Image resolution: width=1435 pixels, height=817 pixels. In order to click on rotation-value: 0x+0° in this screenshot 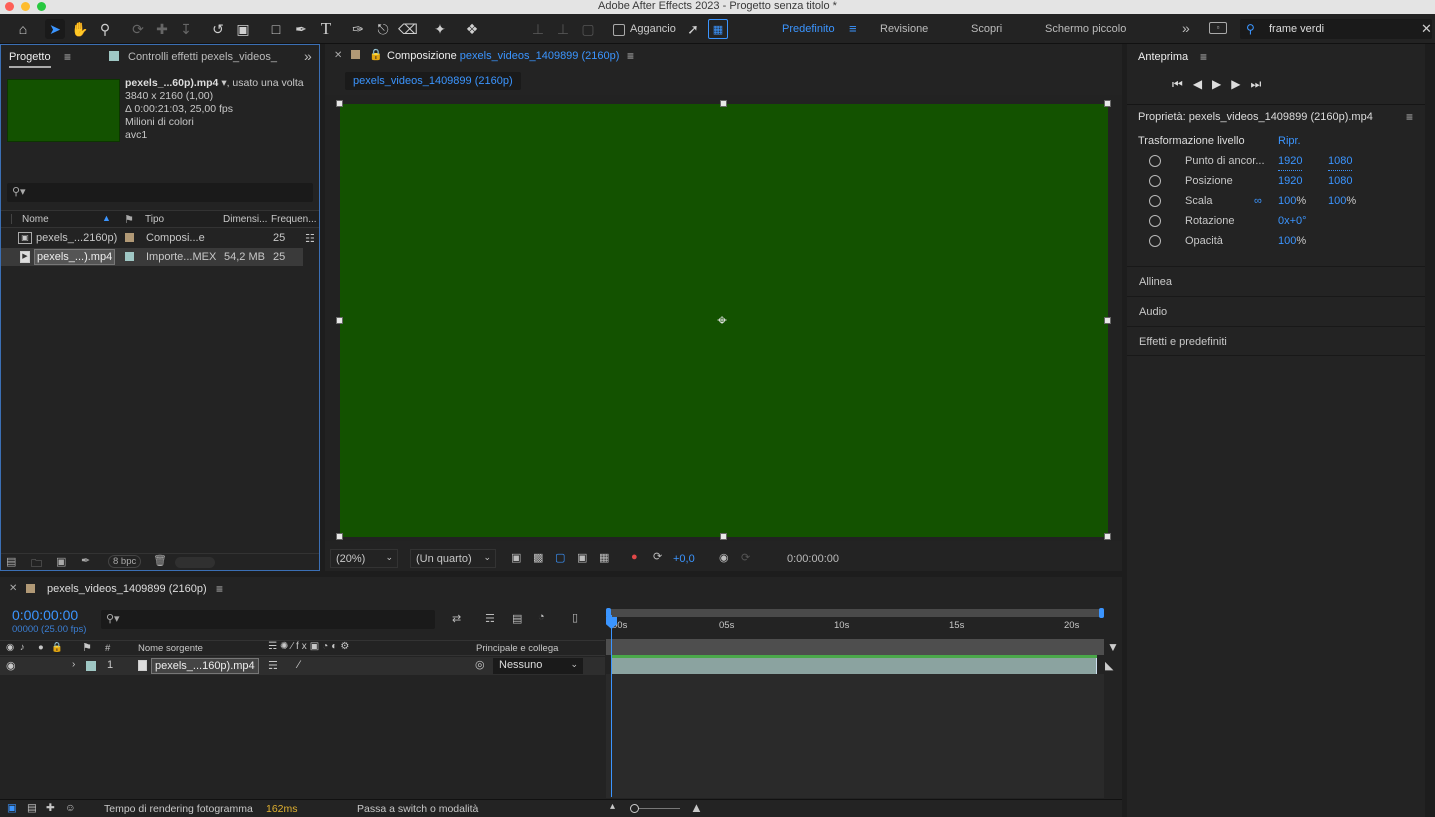, I will do `click(1292, 221)`.